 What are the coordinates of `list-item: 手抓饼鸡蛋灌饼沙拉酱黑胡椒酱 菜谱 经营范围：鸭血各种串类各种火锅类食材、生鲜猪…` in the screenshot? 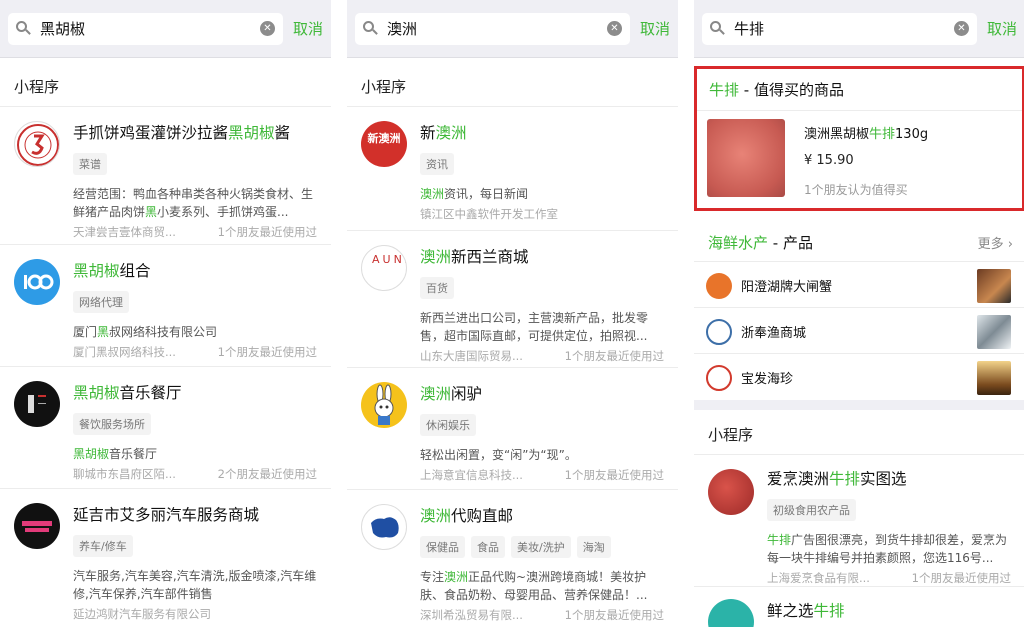 It's located at (165, 176).